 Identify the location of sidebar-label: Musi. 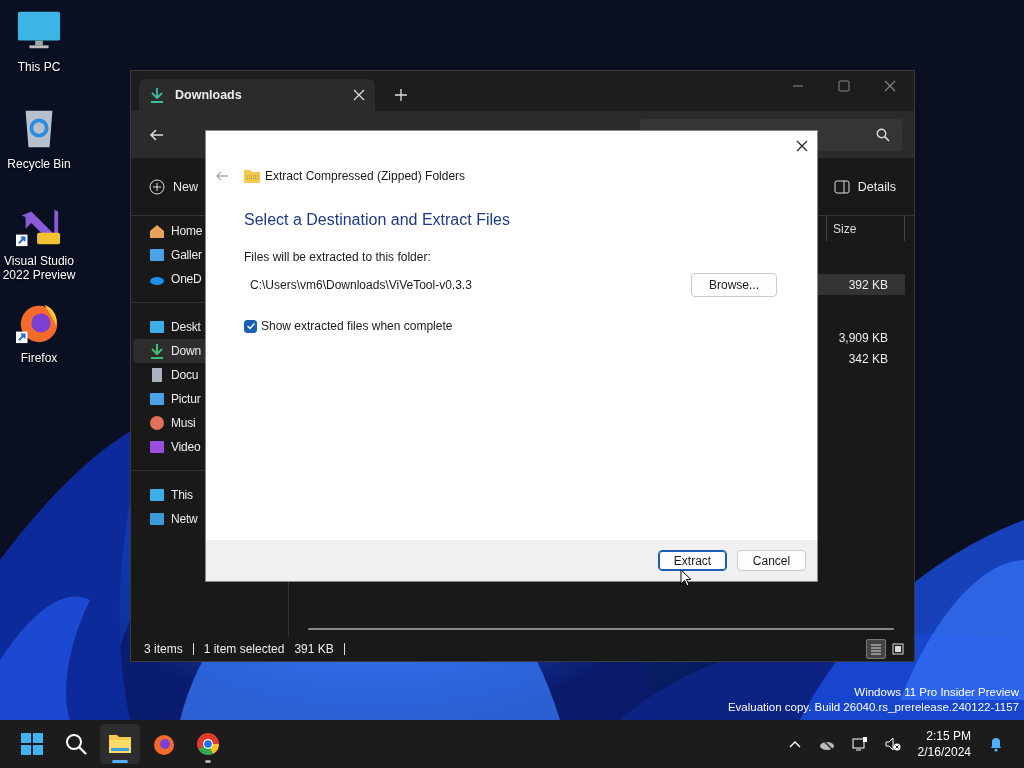
(183, 423).